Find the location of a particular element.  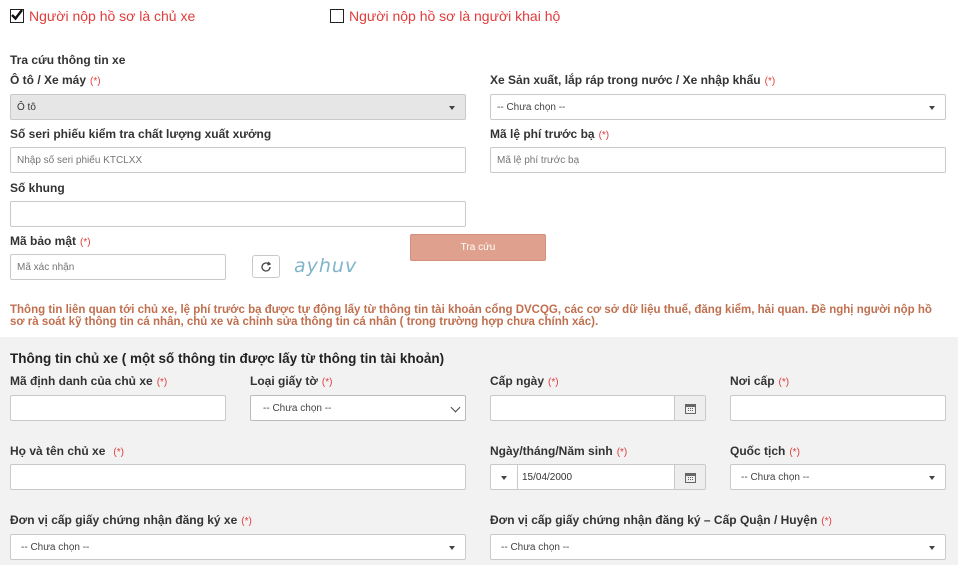

captcha-label: Mã bảo mật (*) is located at coordinates (50, 241).